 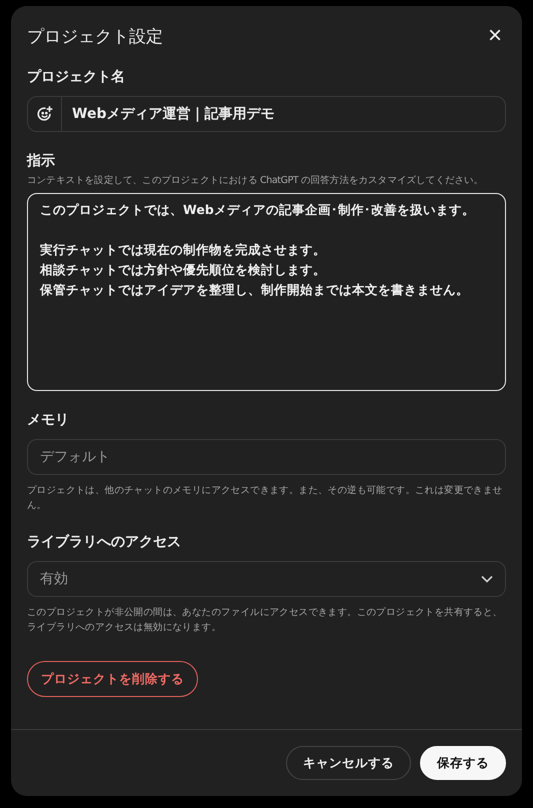 What do you see at coordinates (183, 250) in the screenshot?
I see `instruction-line: 実行チャットでは現在の制作物を完成させます。` at bounding box center [183, 250].